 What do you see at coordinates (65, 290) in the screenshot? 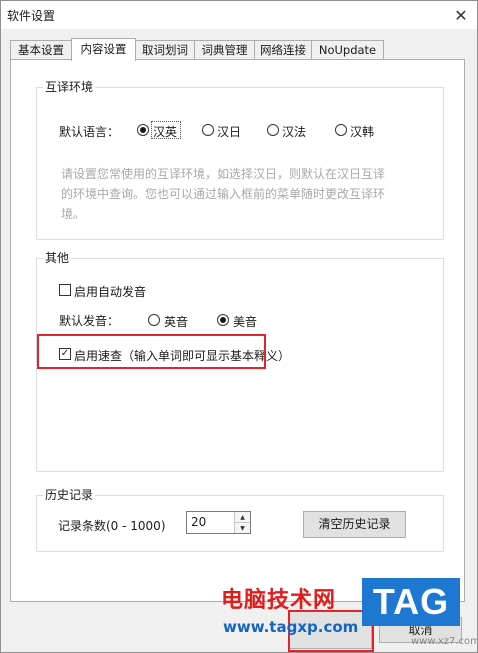
I see `auto-pronounce-checkbox` at bounding box center [65, 290].